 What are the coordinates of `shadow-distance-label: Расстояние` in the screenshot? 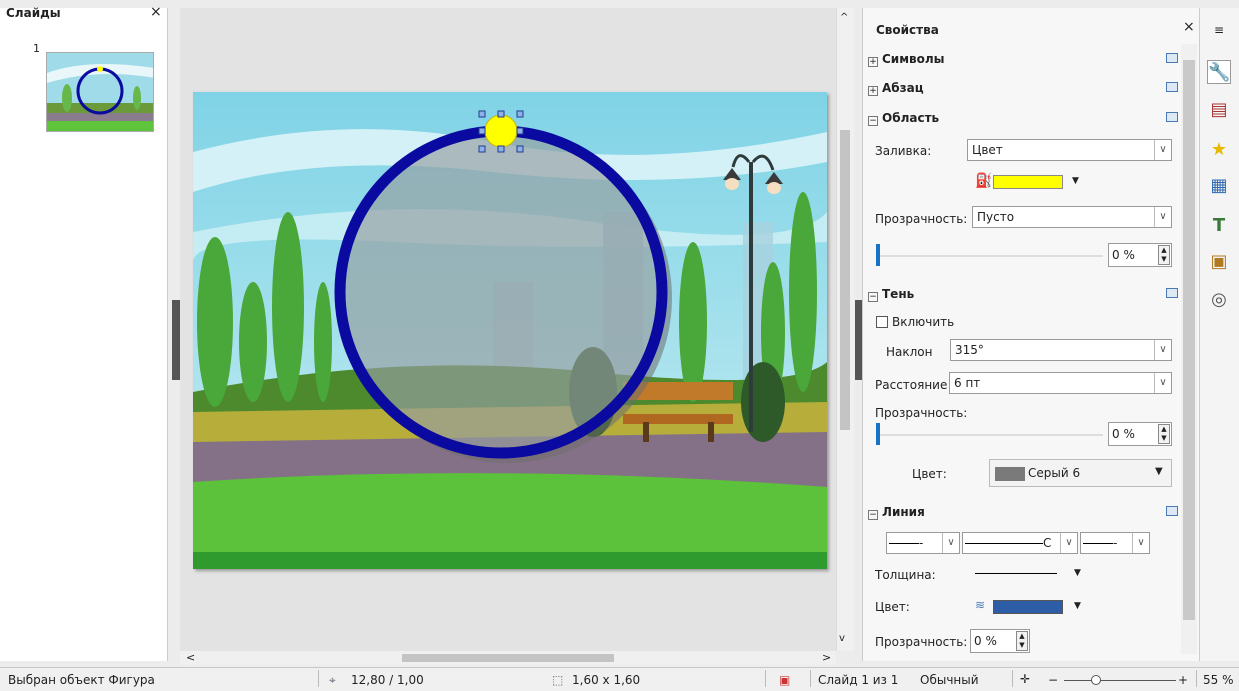 It's located at (911, 385).